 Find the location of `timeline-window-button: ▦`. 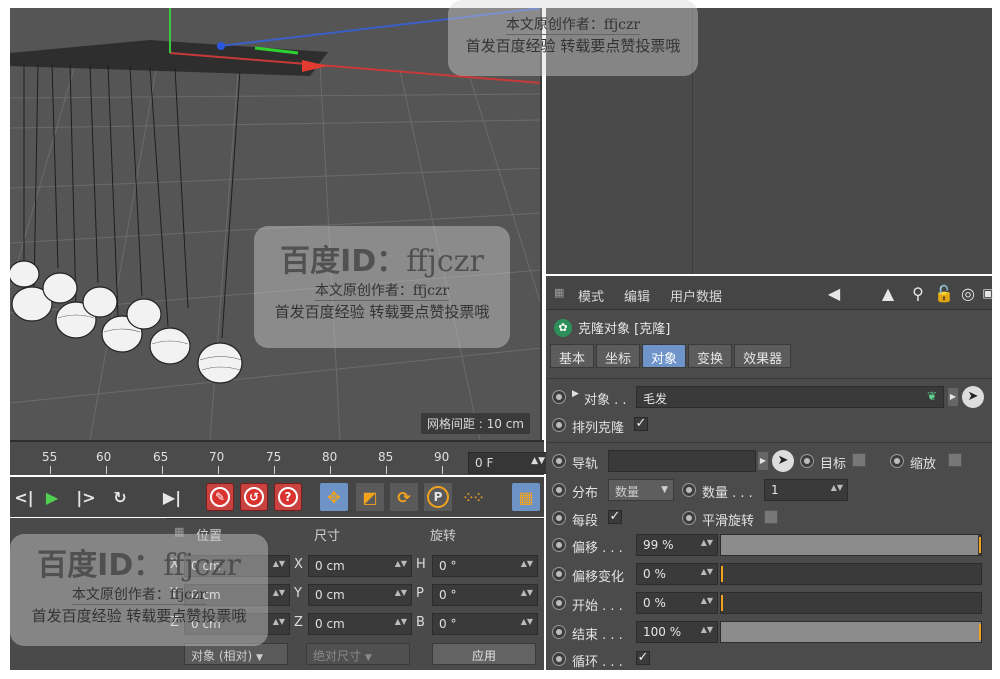

timeline-window-button: ▦ is located at coordinates (526, 497).